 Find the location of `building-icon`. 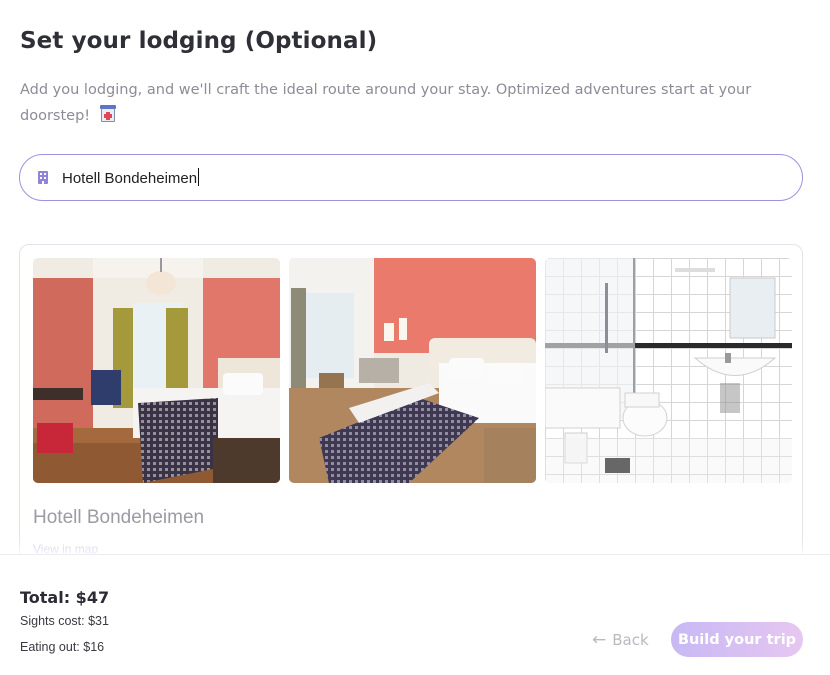

building-icon is located at coordinates (43, 177).